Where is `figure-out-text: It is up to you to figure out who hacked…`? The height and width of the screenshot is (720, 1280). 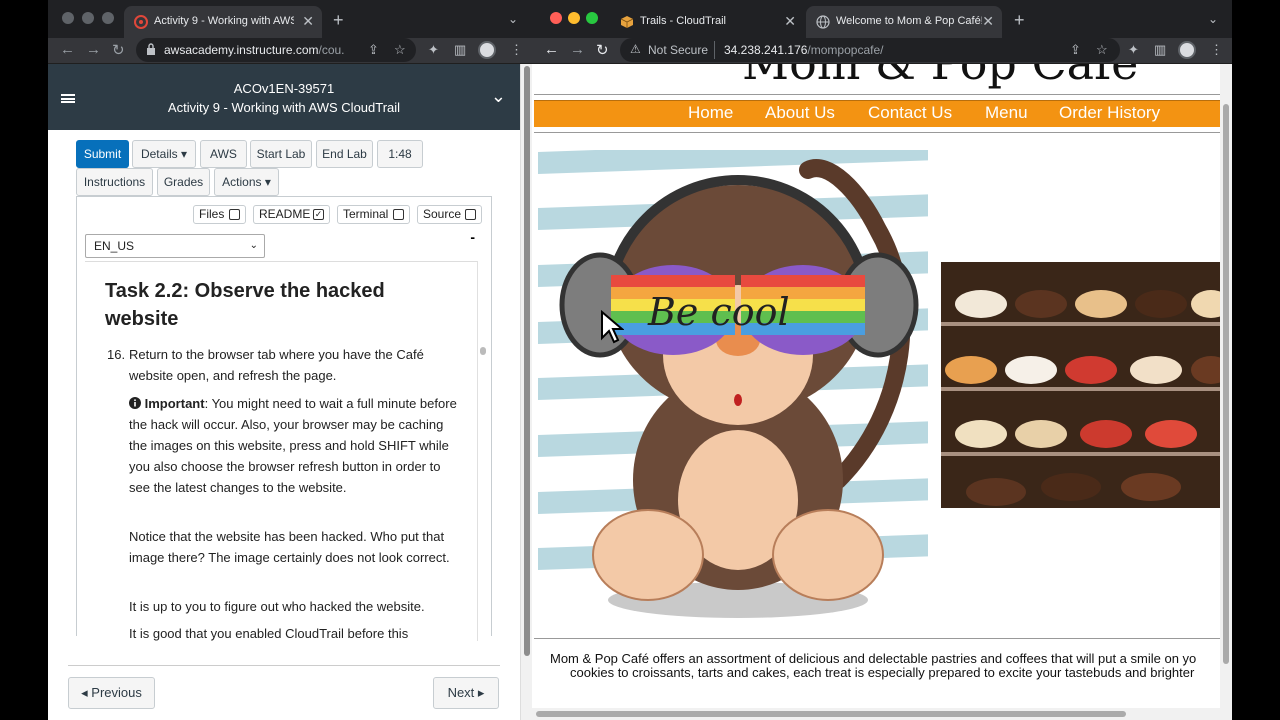
figure-out-text: It is up to you to figure out who hacked… is located at coordinates (277, 606).